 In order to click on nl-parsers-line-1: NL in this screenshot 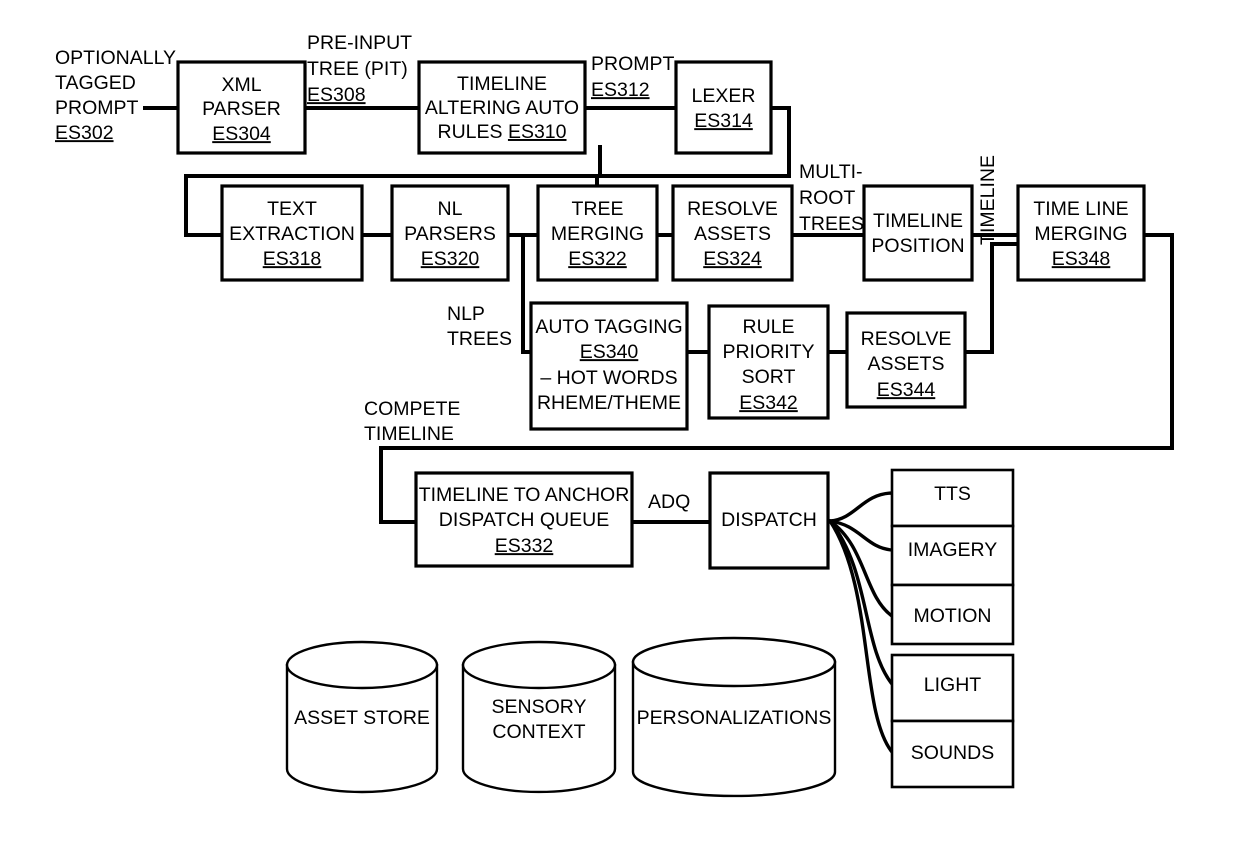, I will do `click(450, 209)`.